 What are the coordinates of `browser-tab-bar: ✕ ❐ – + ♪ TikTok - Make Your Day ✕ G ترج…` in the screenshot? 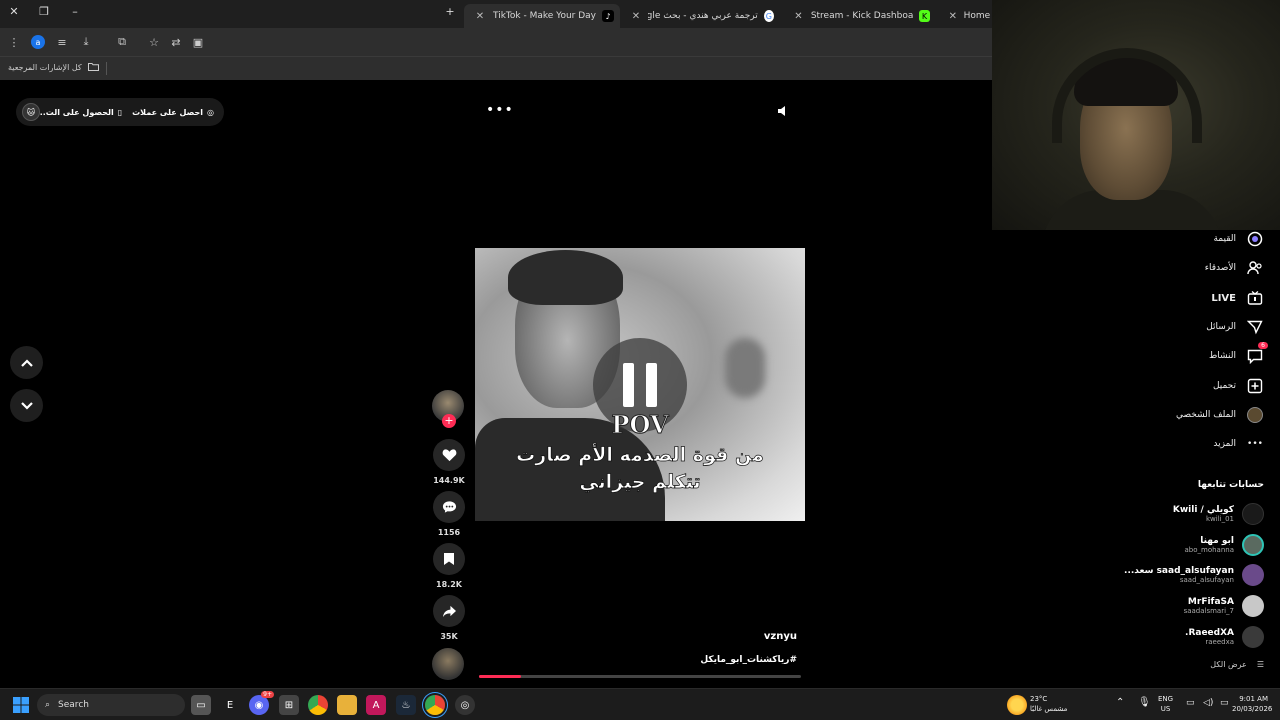 It's located at (496, 14).